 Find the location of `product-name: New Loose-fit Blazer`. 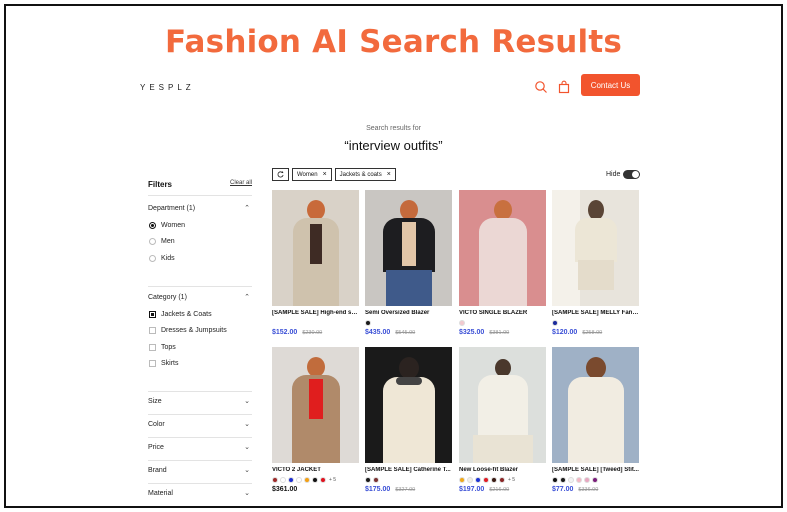

product-name: New Loose-fit Blazer is located at coordinates (502, 470).